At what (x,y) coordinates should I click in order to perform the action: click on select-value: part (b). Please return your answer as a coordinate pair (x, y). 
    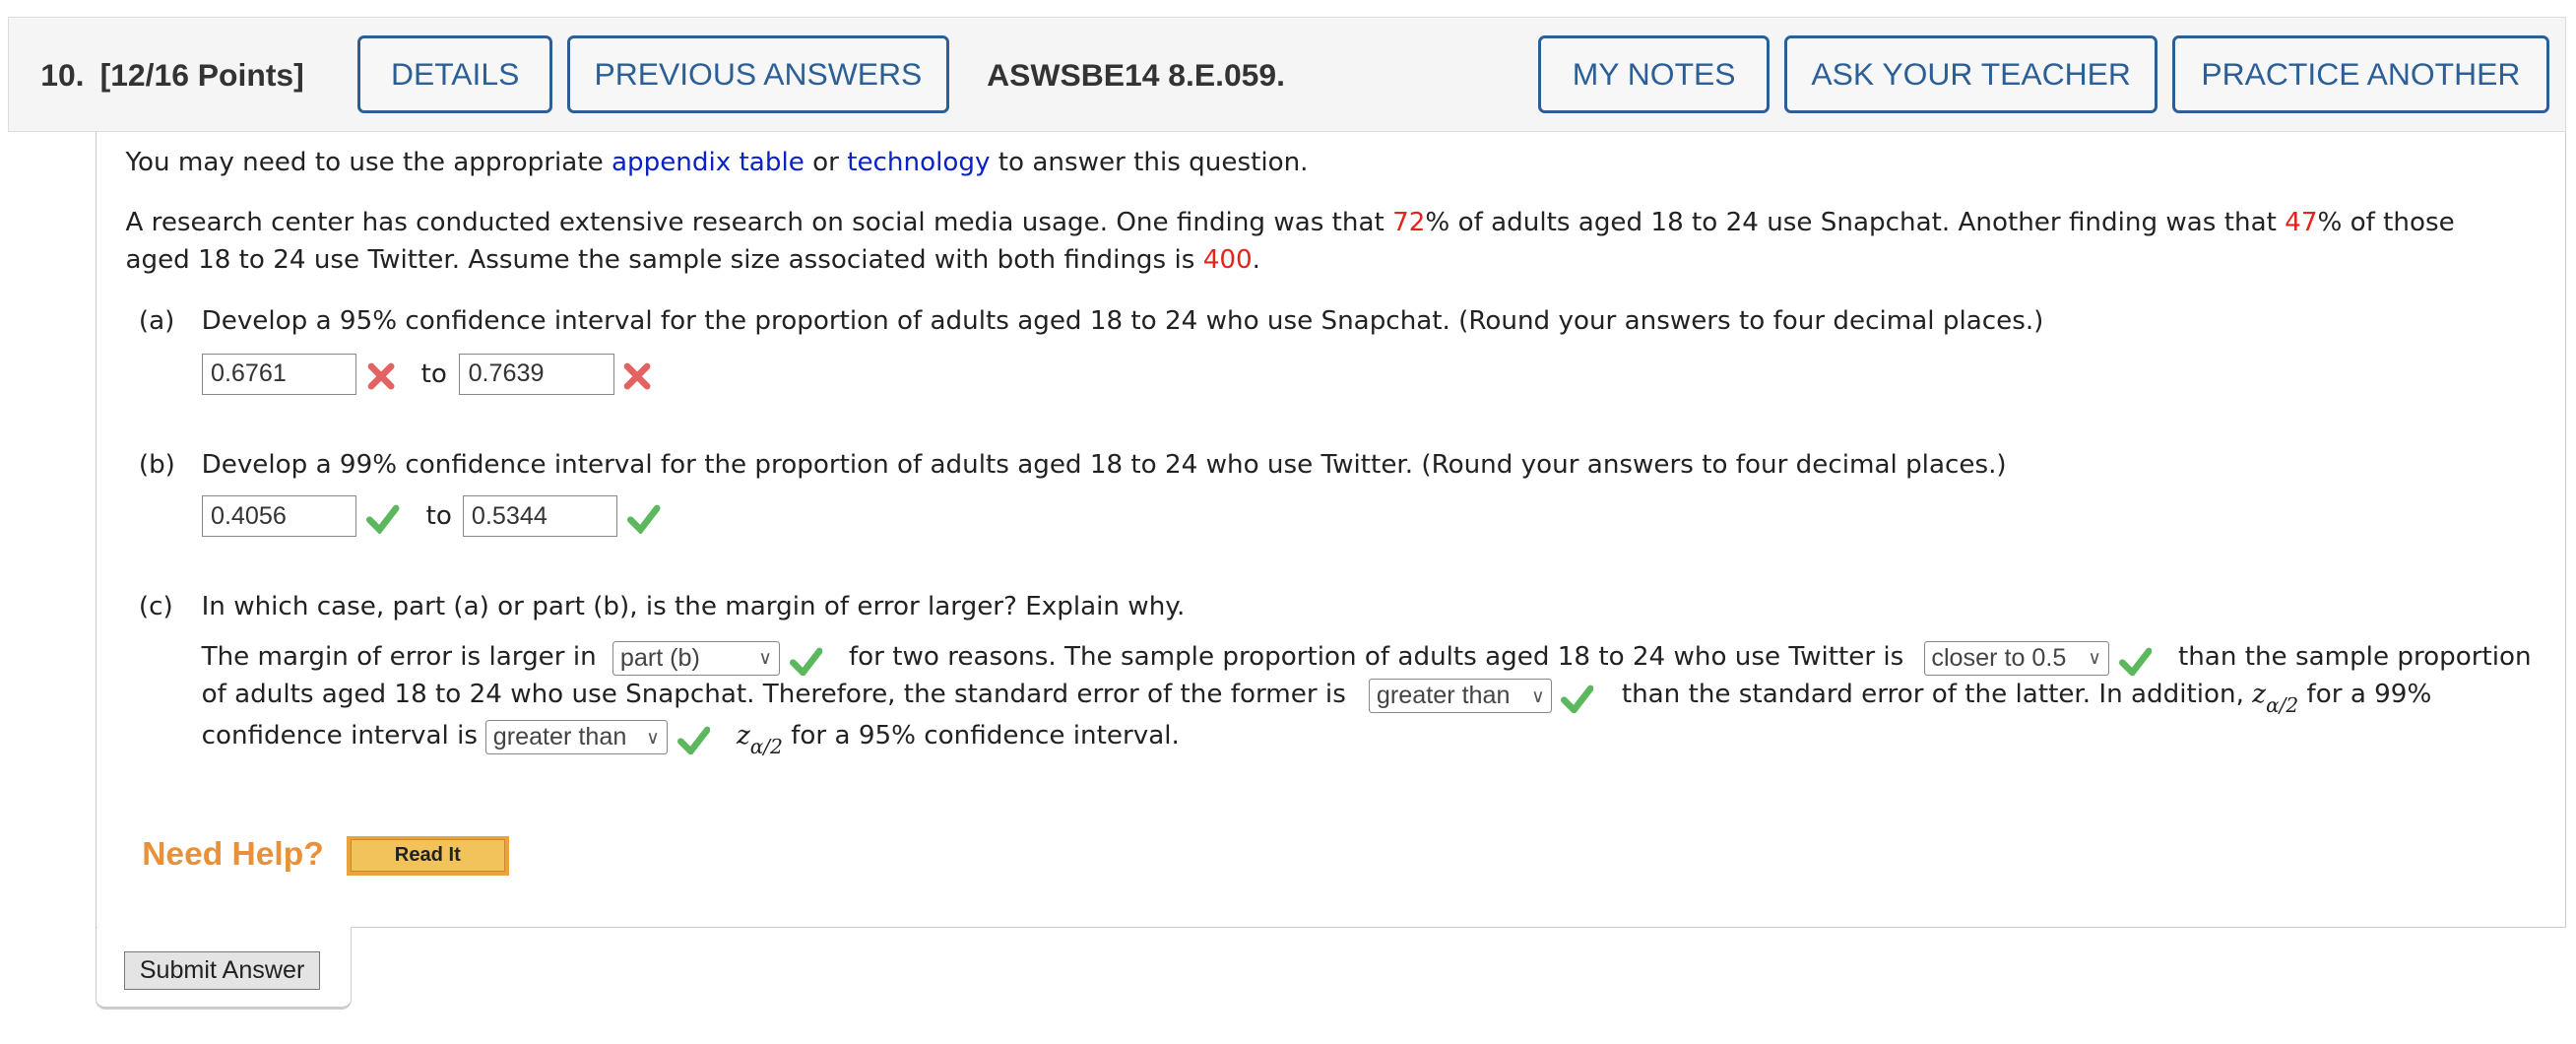
    Looking at the image, I should click on (659, 657).